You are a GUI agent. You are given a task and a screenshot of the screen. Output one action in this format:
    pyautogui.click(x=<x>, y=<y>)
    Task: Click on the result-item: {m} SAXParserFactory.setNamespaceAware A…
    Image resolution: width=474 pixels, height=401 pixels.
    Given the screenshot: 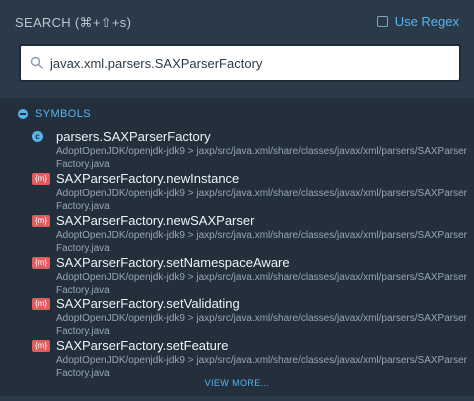 What is the action you would take?
    pyautogui.click(x=237, y=275)
    